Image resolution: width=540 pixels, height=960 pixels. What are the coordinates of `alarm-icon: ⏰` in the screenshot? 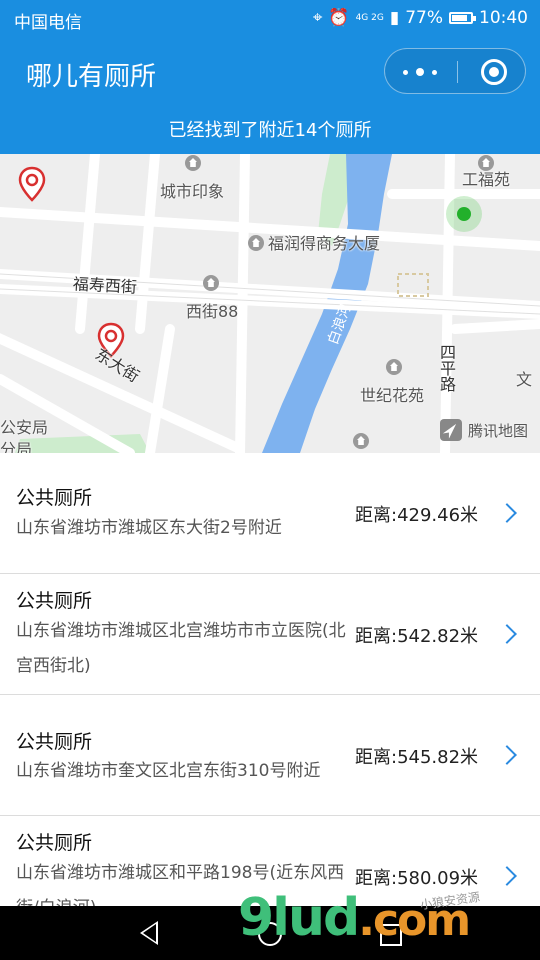 It's located at (339, 18).